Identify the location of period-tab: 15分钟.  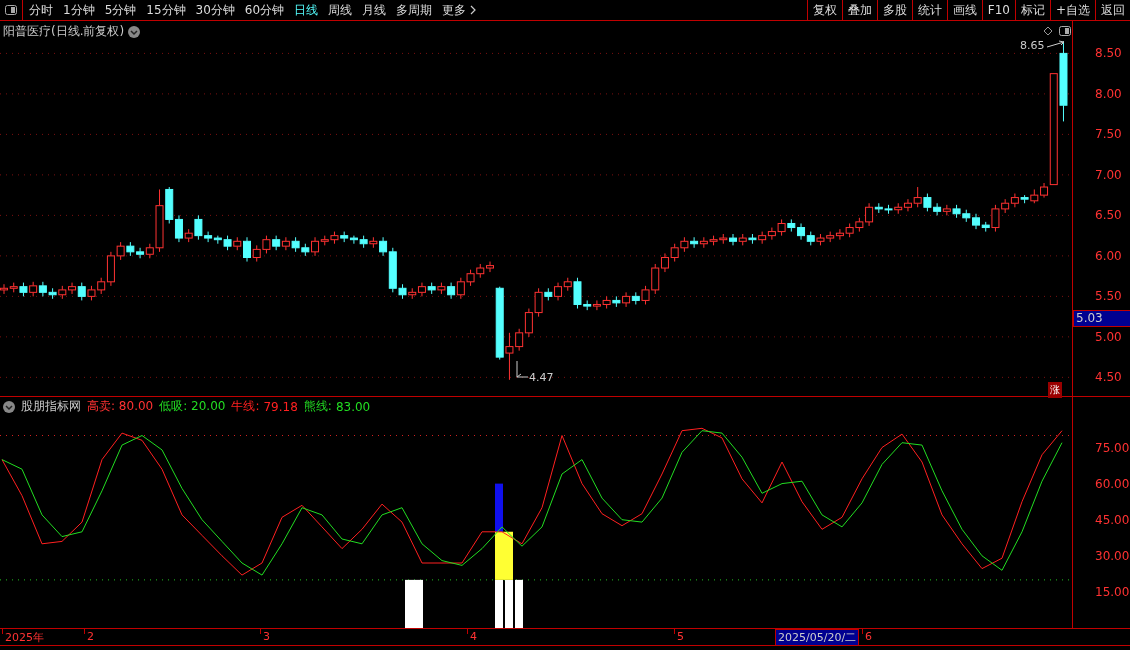
(166, 10).